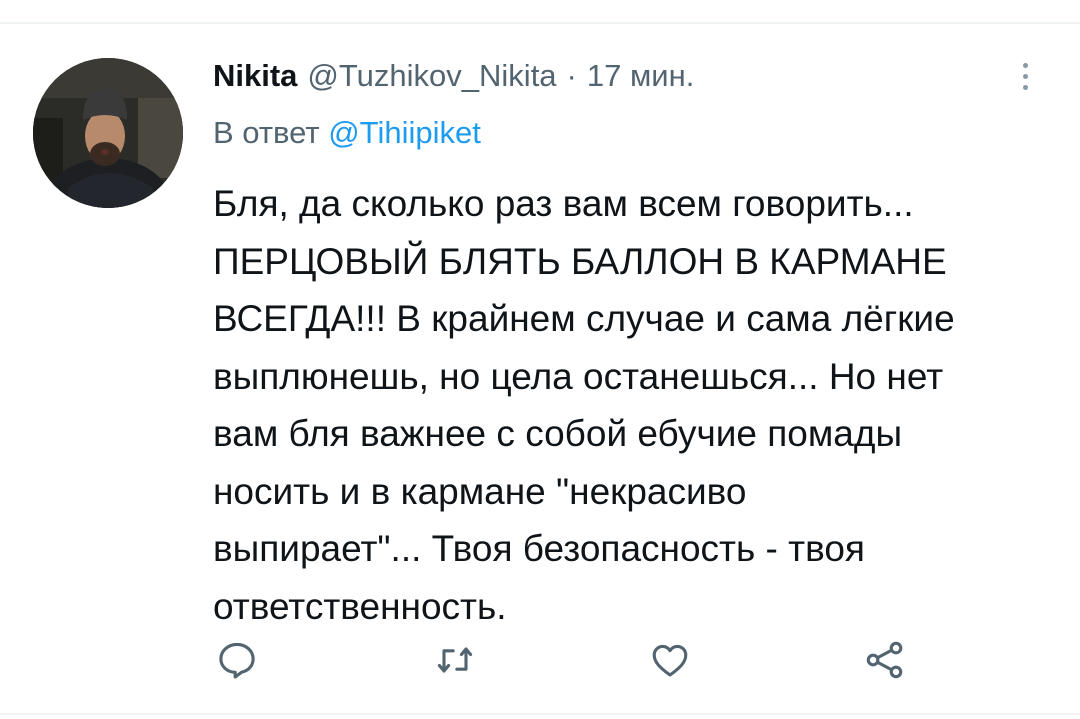 The width and height of the screenshot is (1080, 719). I want to click on tweet-header: Nikita @Tuzhikov_Nikita · 17 мин., so click(453, 76).